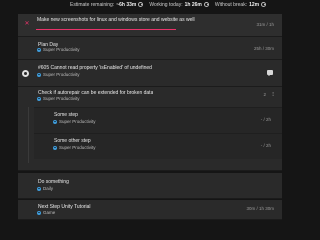 Image resolution: width=320 pixels, height=240 pixels. I want to click on break-value: 12m, so click(254, 4).